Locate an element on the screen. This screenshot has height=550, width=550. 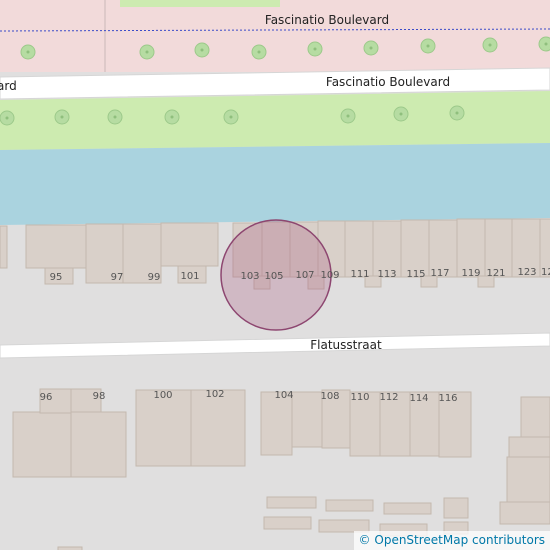
house-number: 109 is located at coordinates (329, 275).